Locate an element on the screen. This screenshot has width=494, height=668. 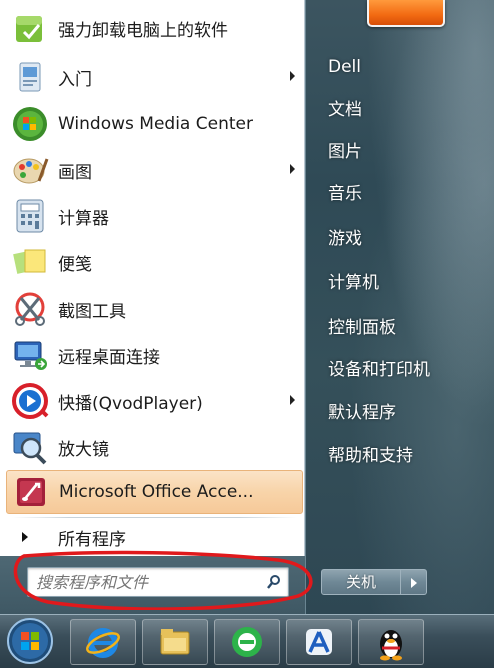
expand-arrow-icon is located at coordinates (25, 537).